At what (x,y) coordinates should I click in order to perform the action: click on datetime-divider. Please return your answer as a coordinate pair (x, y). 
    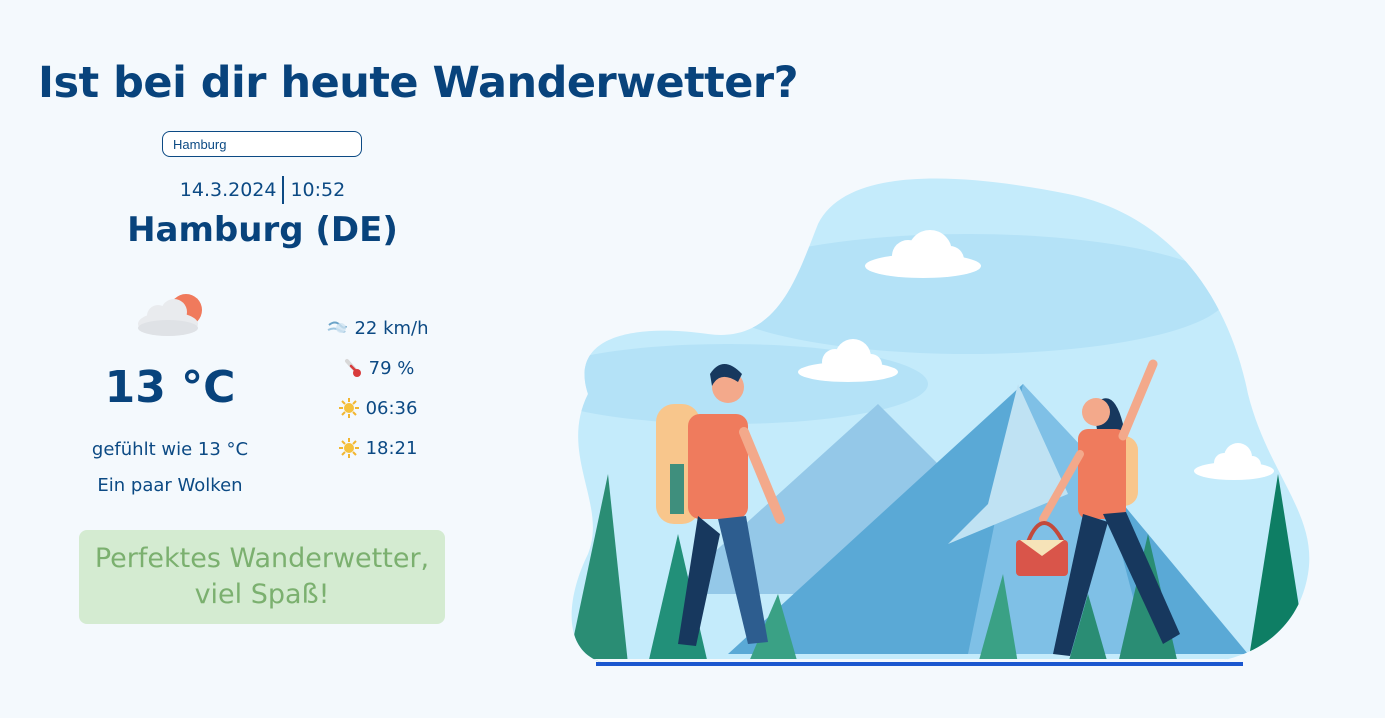
    Looking at the image, I should click on (283, 190).